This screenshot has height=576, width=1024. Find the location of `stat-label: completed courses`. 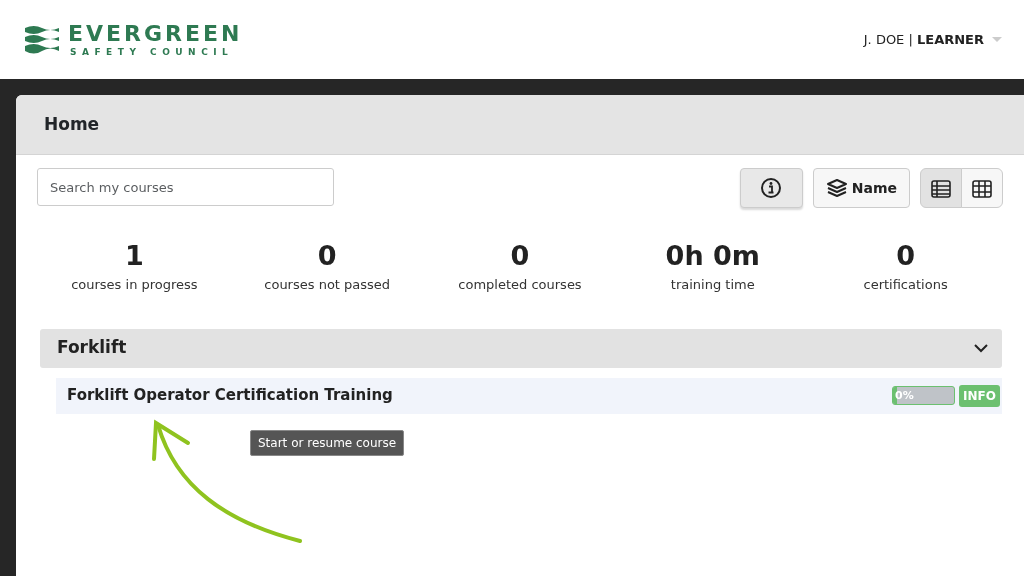

stat-label: completed courses is located at coordinates (520, 285).